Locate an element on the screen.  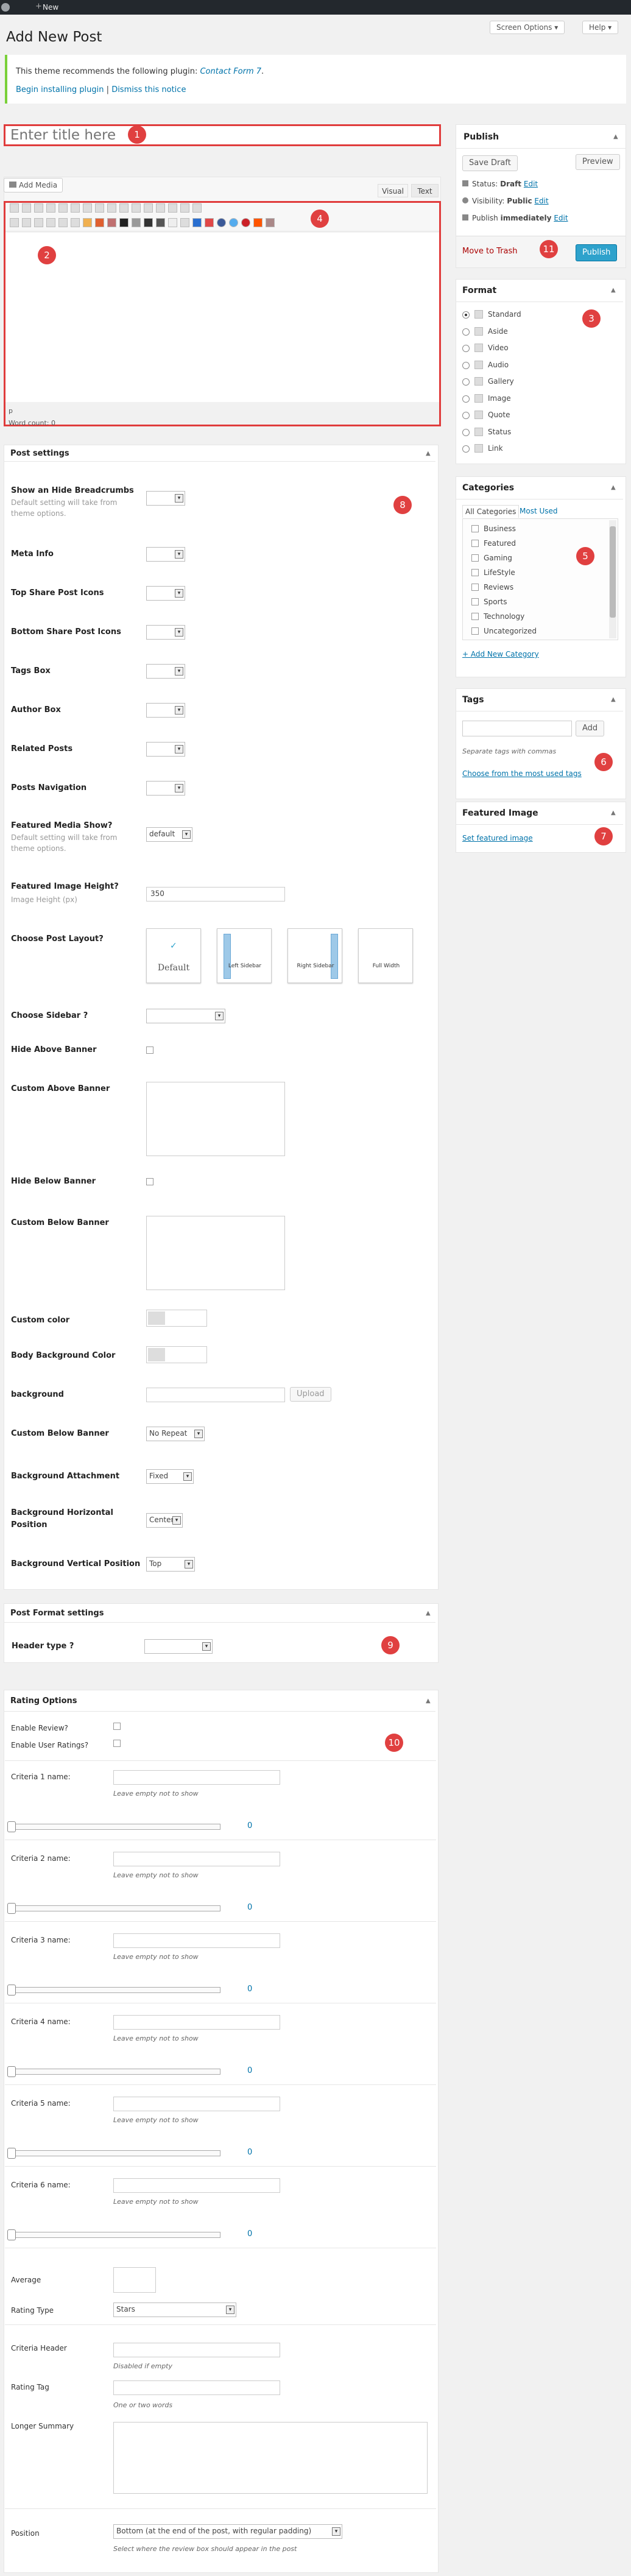
save-draft-button: Save Draft is located at coordinates (490, 163).